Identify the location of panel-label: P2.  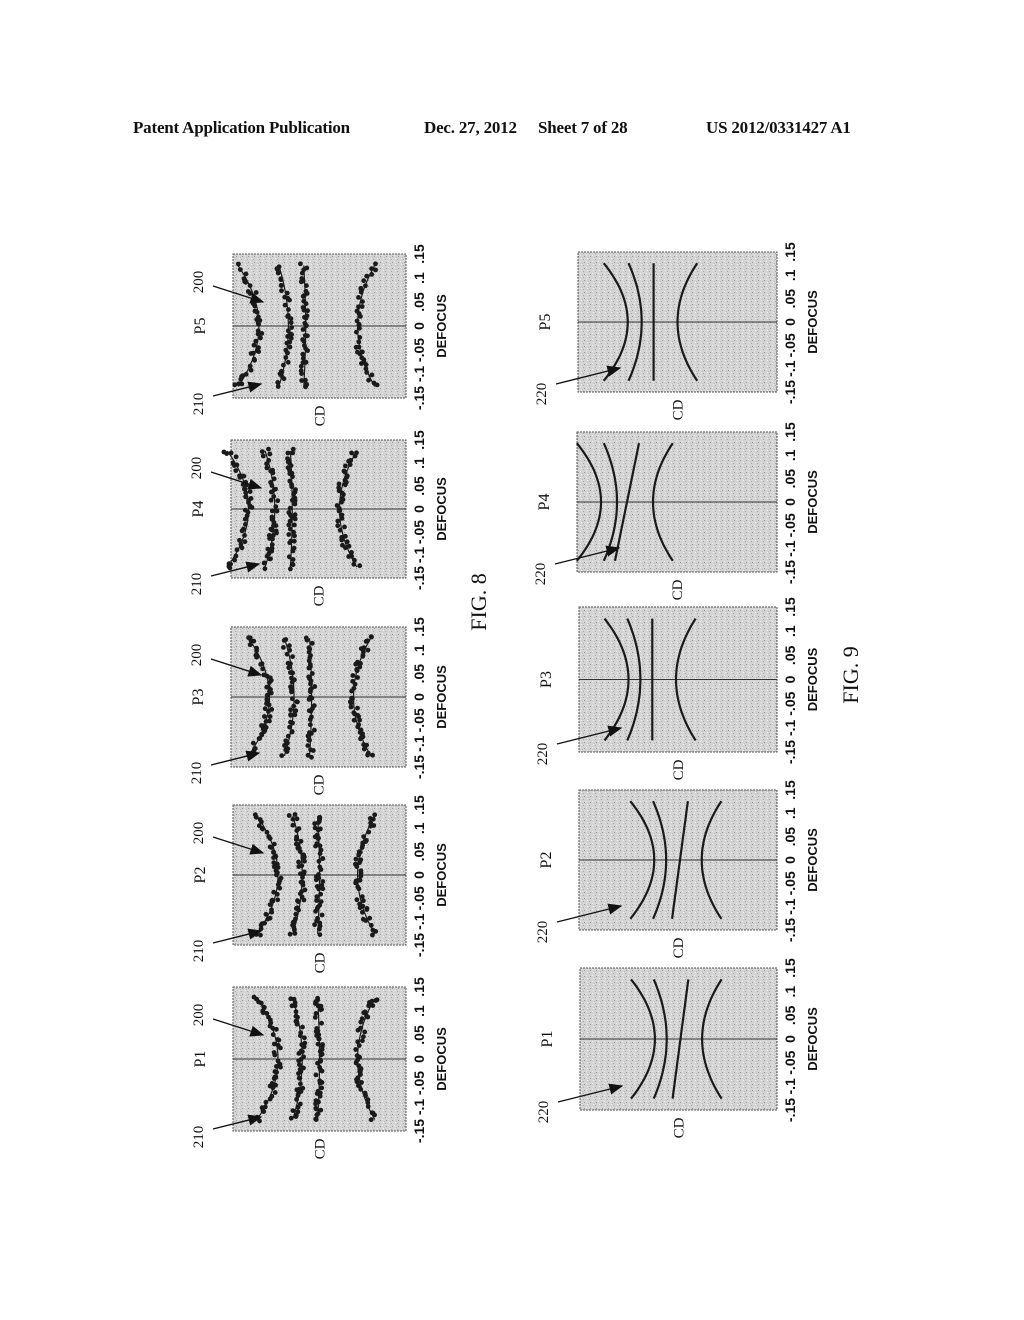
(200, 875).